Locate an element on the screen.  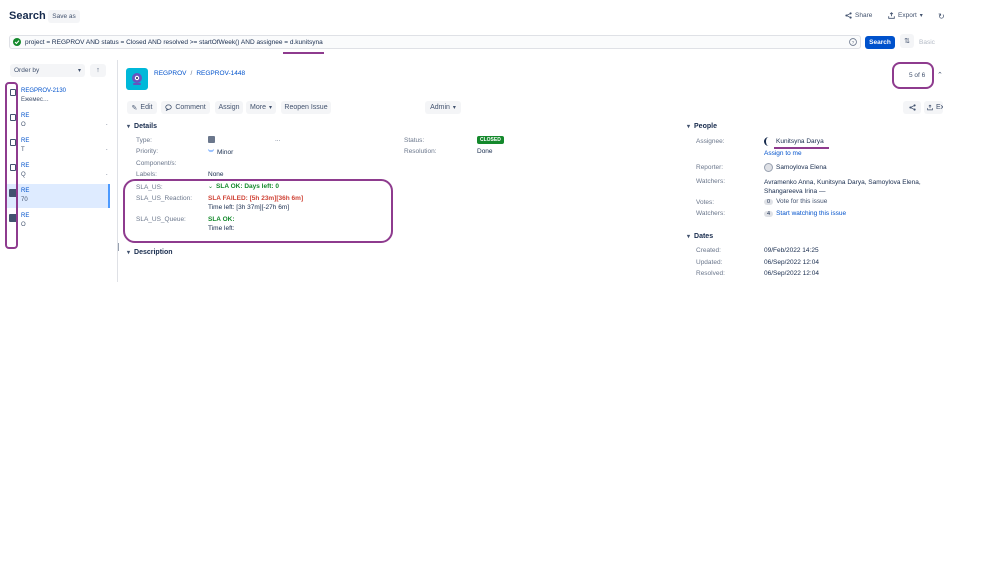
breadcrumb-issue-key: REGPROV-1448 is located at coordinates (220, 73).